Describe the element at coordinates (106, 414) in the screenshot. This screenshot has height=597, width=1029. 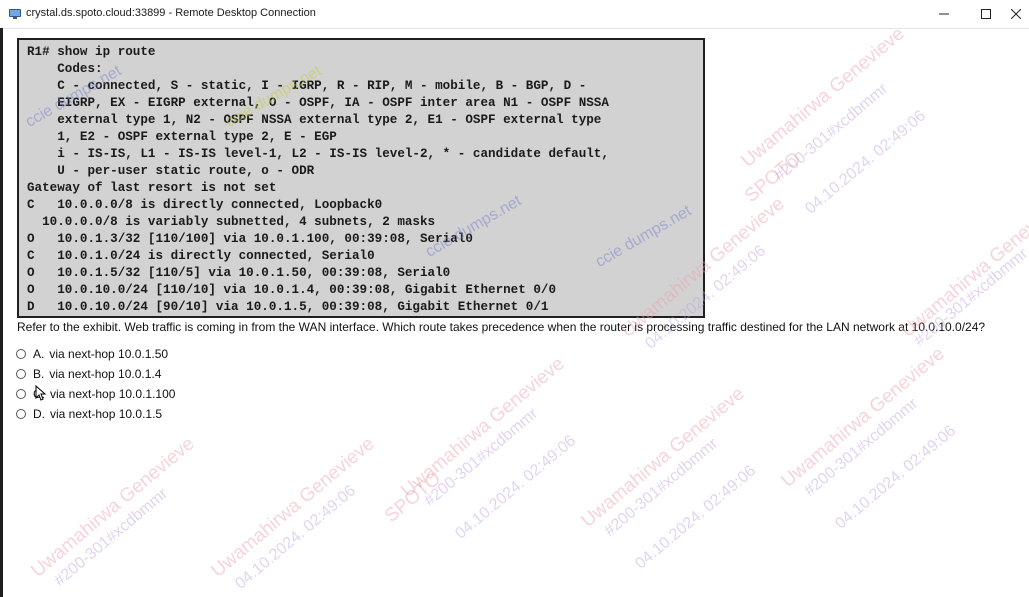
I see `option-label: via next-hop 10.0.1.5` at that location.